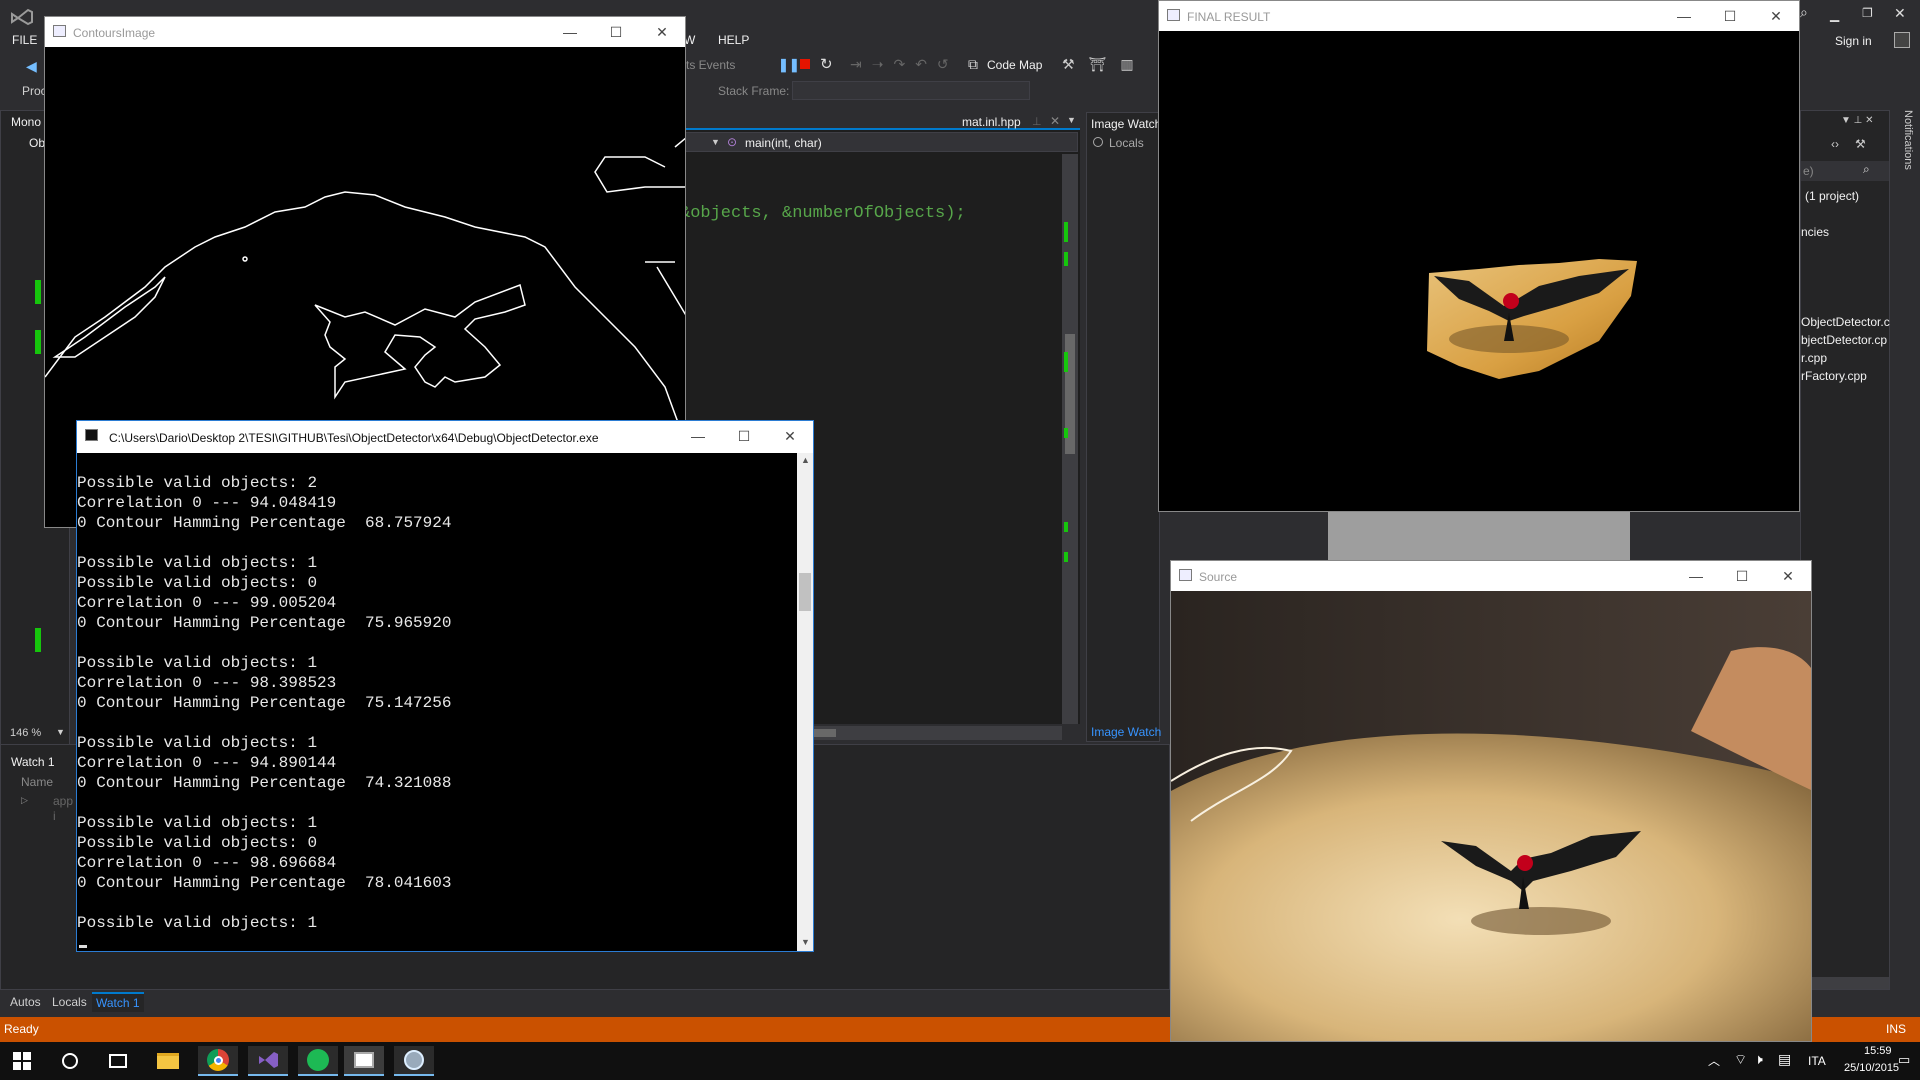 The height and width of the screenshot is (1080, 1920). Describe the element at coordinates (24, 800) in the screenshot. I see `expand-icon: ▷` at that location.